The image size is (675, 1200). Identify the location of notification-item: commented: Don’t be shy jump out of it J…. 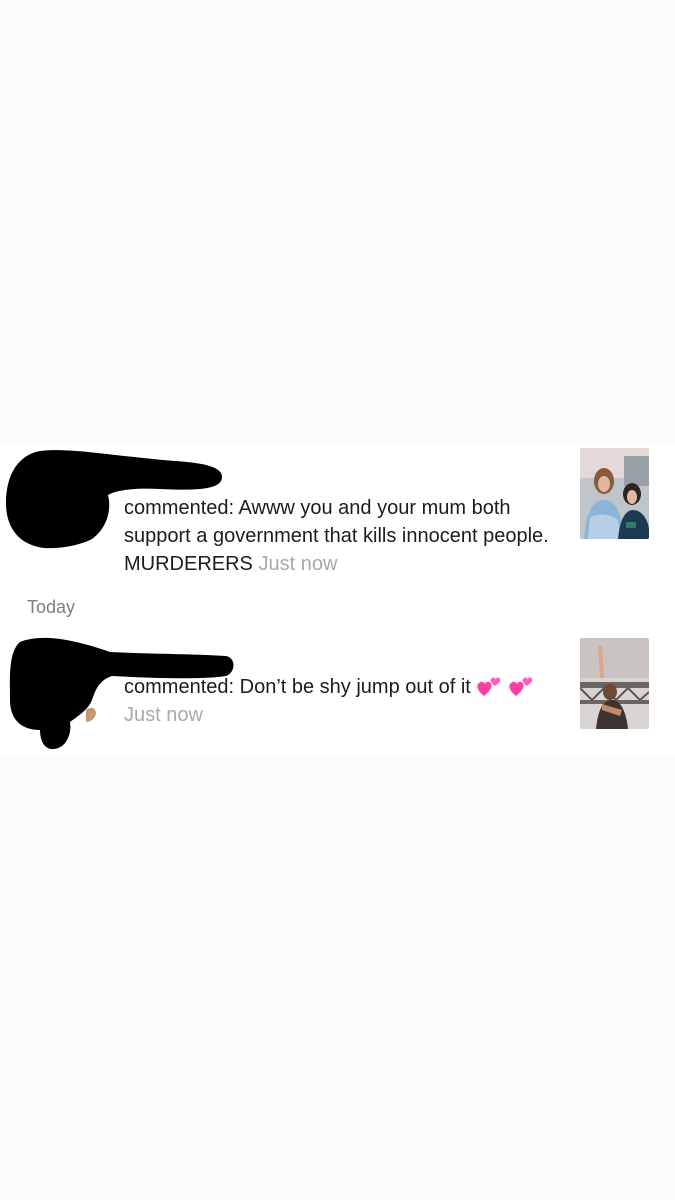
(337, 690).